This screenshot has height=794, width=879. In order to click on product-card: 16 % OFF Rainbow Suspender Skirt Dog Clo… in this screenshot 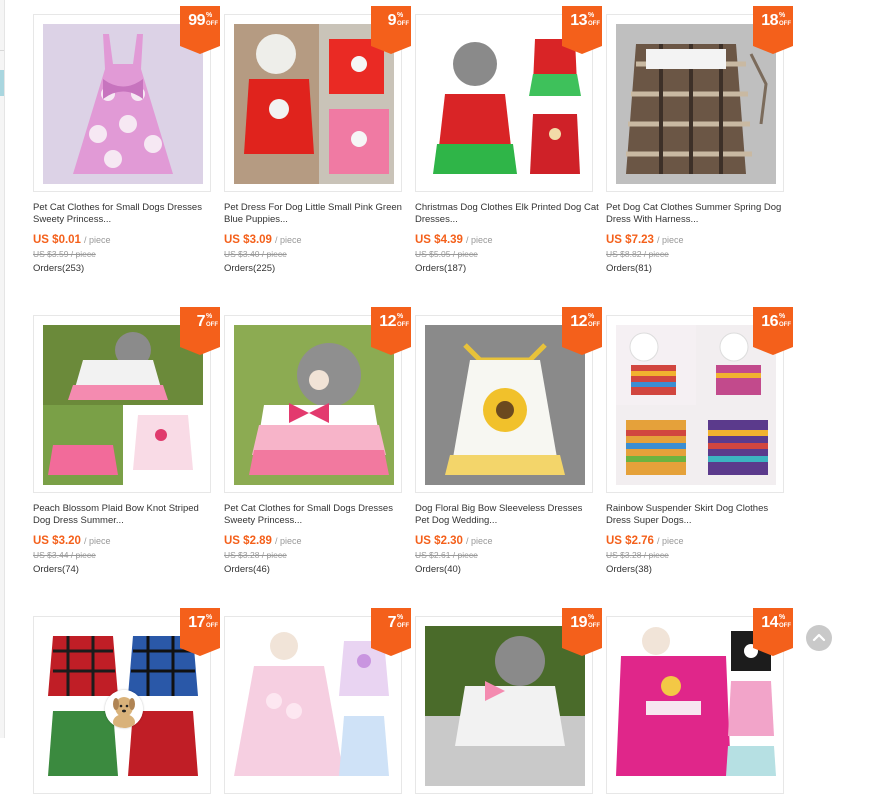, I will do `click(699, 442)`.